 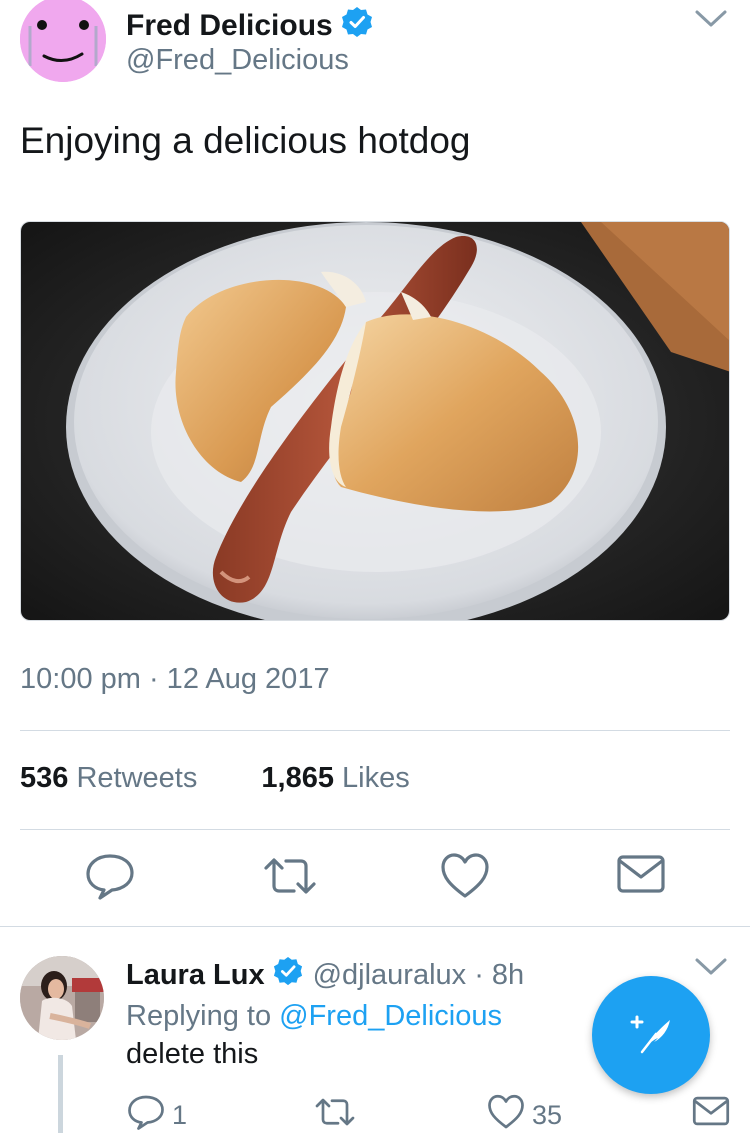 I want to click on reply-author-name: Laura Lux, so click(x=195, y=975).